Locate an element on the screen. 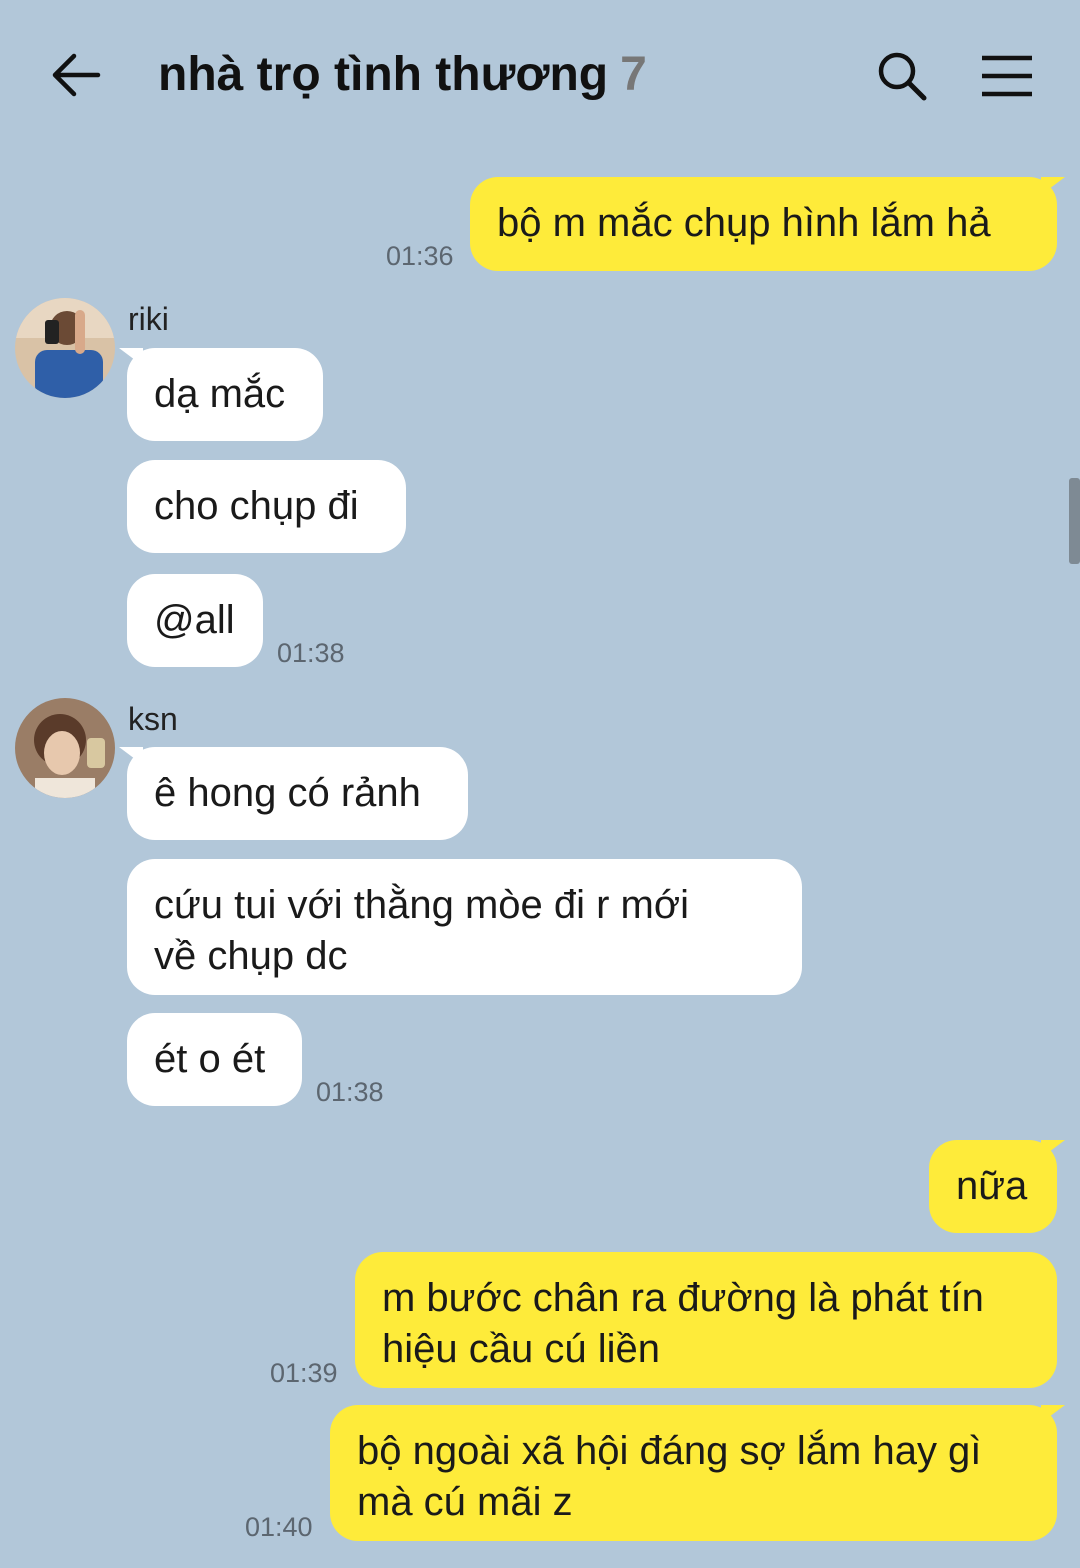  chat-header: nhà trọ tình thương 7 is located at coordinates (540, 75).